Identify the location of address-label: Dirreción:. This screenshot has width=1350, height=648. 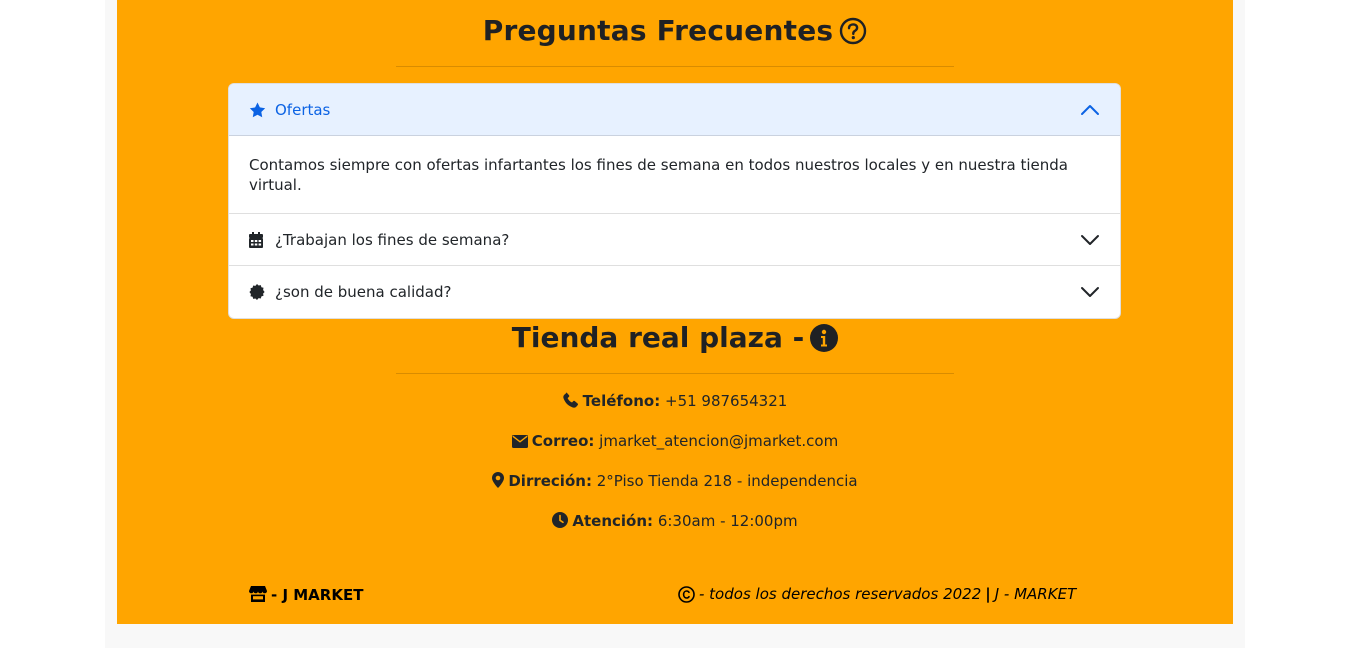
(550, 481).